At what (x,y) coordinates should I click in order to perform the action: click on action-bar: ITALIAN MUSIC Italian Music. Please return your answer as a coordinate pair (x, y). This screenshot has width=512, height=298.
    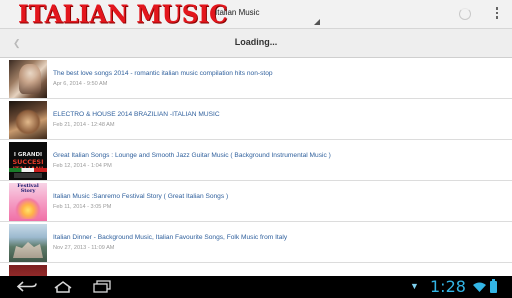
    Looking at the image, I should click on (256, 14).